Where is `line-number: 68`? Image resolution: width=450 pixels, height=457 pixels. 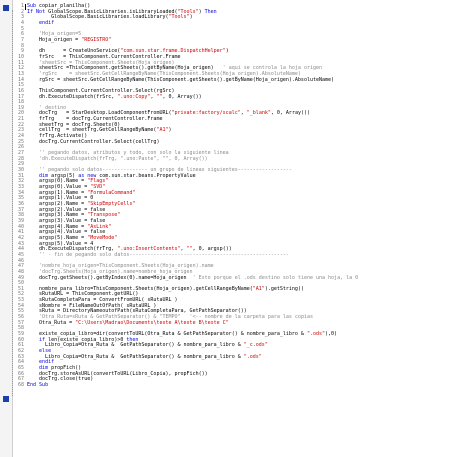 line-number: 68 is located at coordinates (20, 384).